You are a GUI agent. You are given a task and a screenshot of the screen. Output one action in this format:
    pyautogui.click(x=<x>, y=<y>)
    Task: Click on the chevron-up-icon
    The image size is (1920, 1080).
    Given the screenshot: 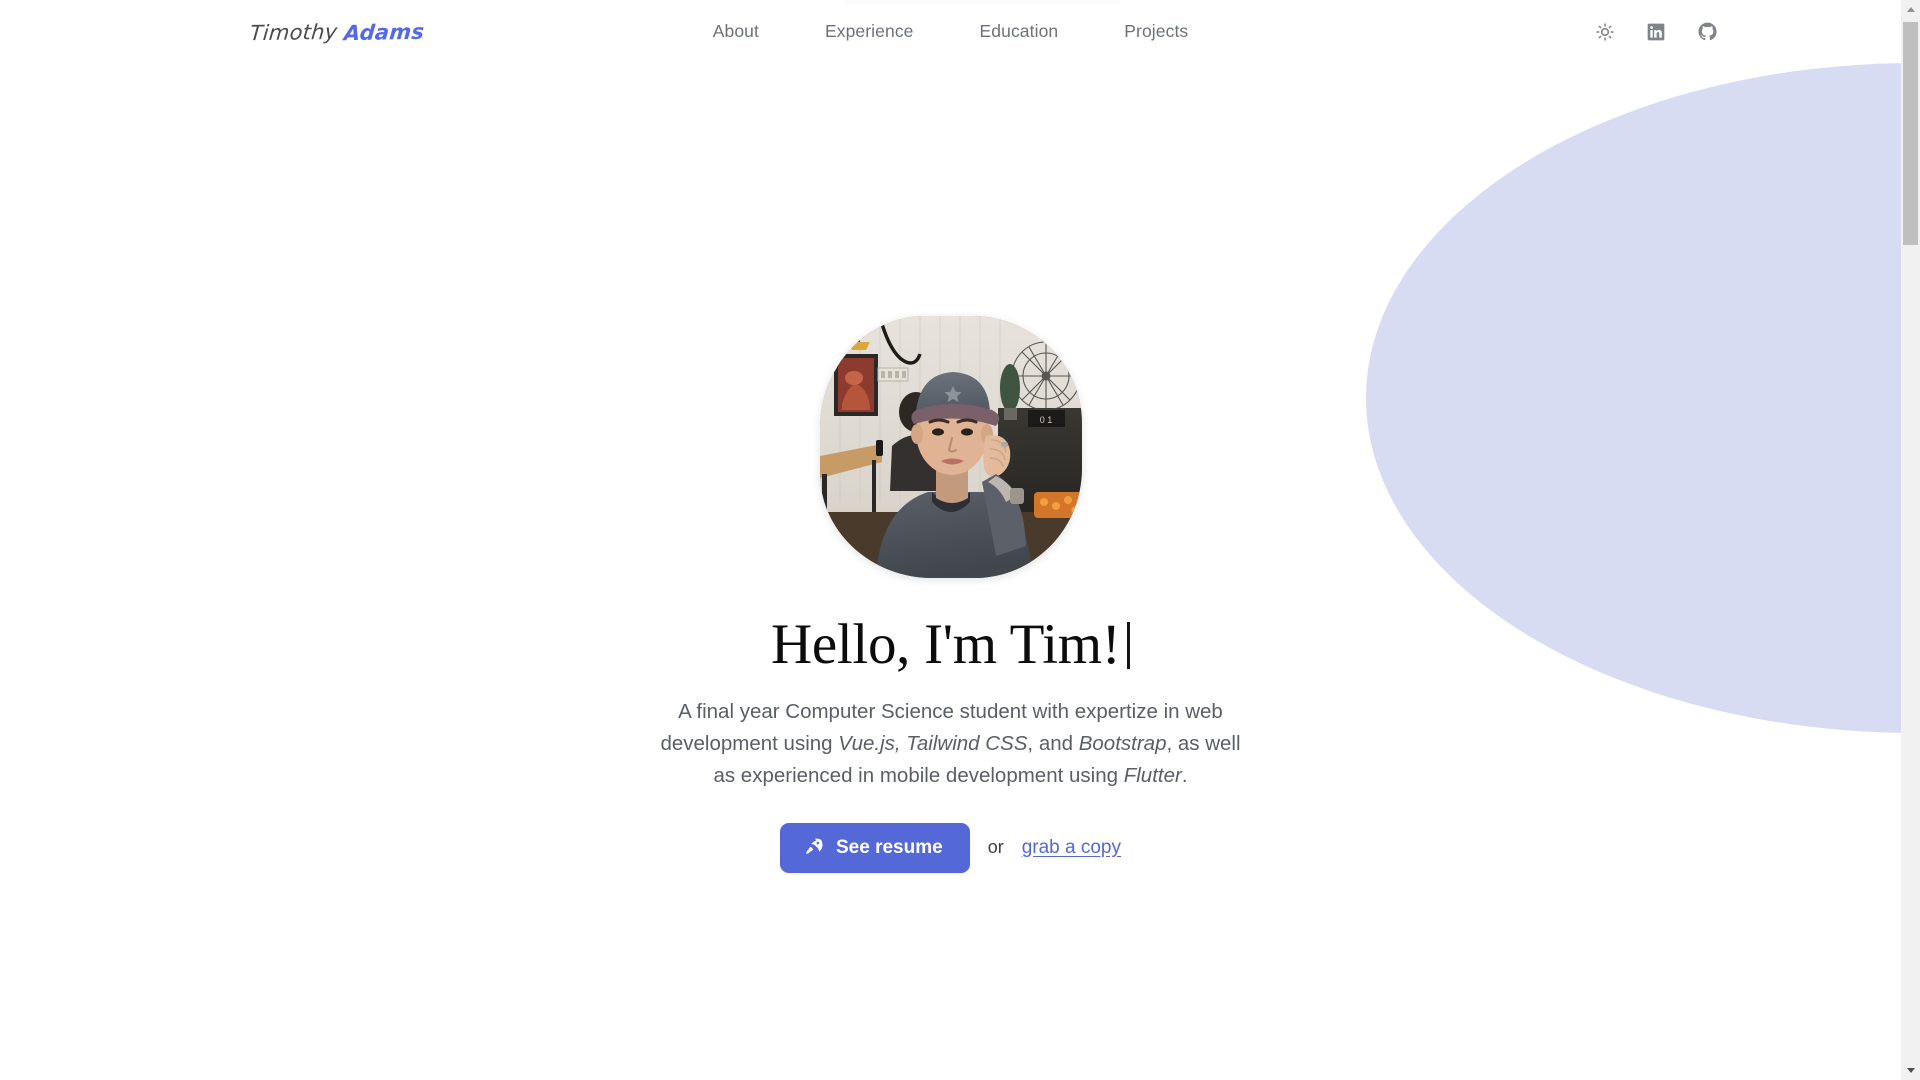 What is the action you would take?
    pyautogui.click(x=1910, y=9)
    